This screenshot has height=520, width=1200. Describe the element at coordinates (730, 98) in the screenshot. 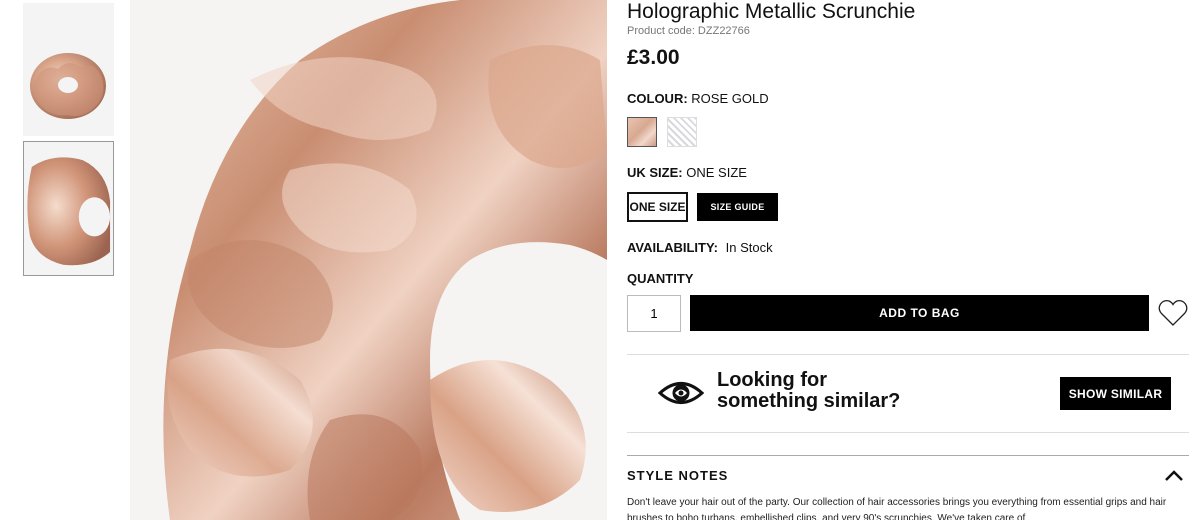

I see `colour-value: ROSE GOLD` at that location.